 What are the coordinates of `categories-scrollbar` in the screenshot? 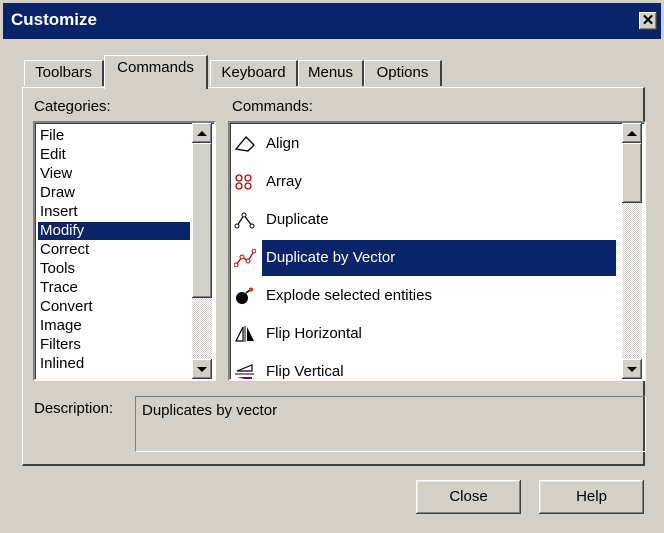 It's located at (202, 251).